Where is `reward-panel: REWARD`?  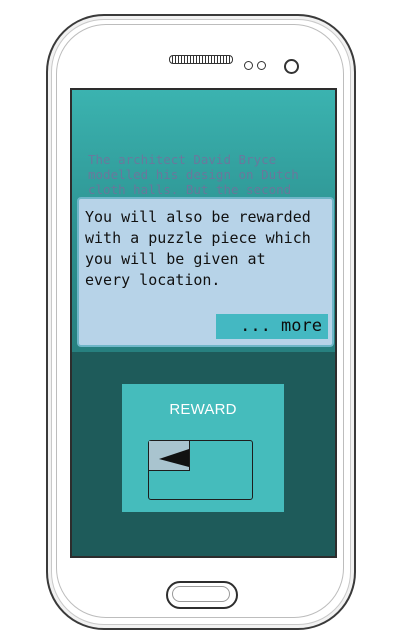
reward-panel: REWARD is located at coordinates (203, 448).